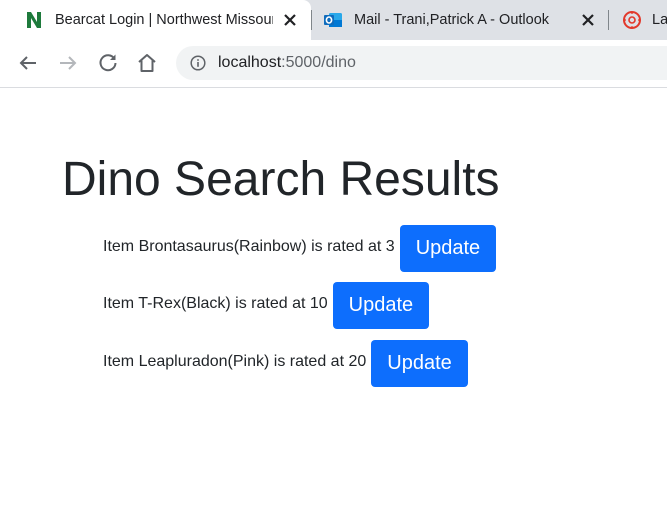 This screenshot has height=515, width=667. Describe the element at coordinates (281, 179) in the screenshot. I see `page-title: Dino Search Results` at that location.